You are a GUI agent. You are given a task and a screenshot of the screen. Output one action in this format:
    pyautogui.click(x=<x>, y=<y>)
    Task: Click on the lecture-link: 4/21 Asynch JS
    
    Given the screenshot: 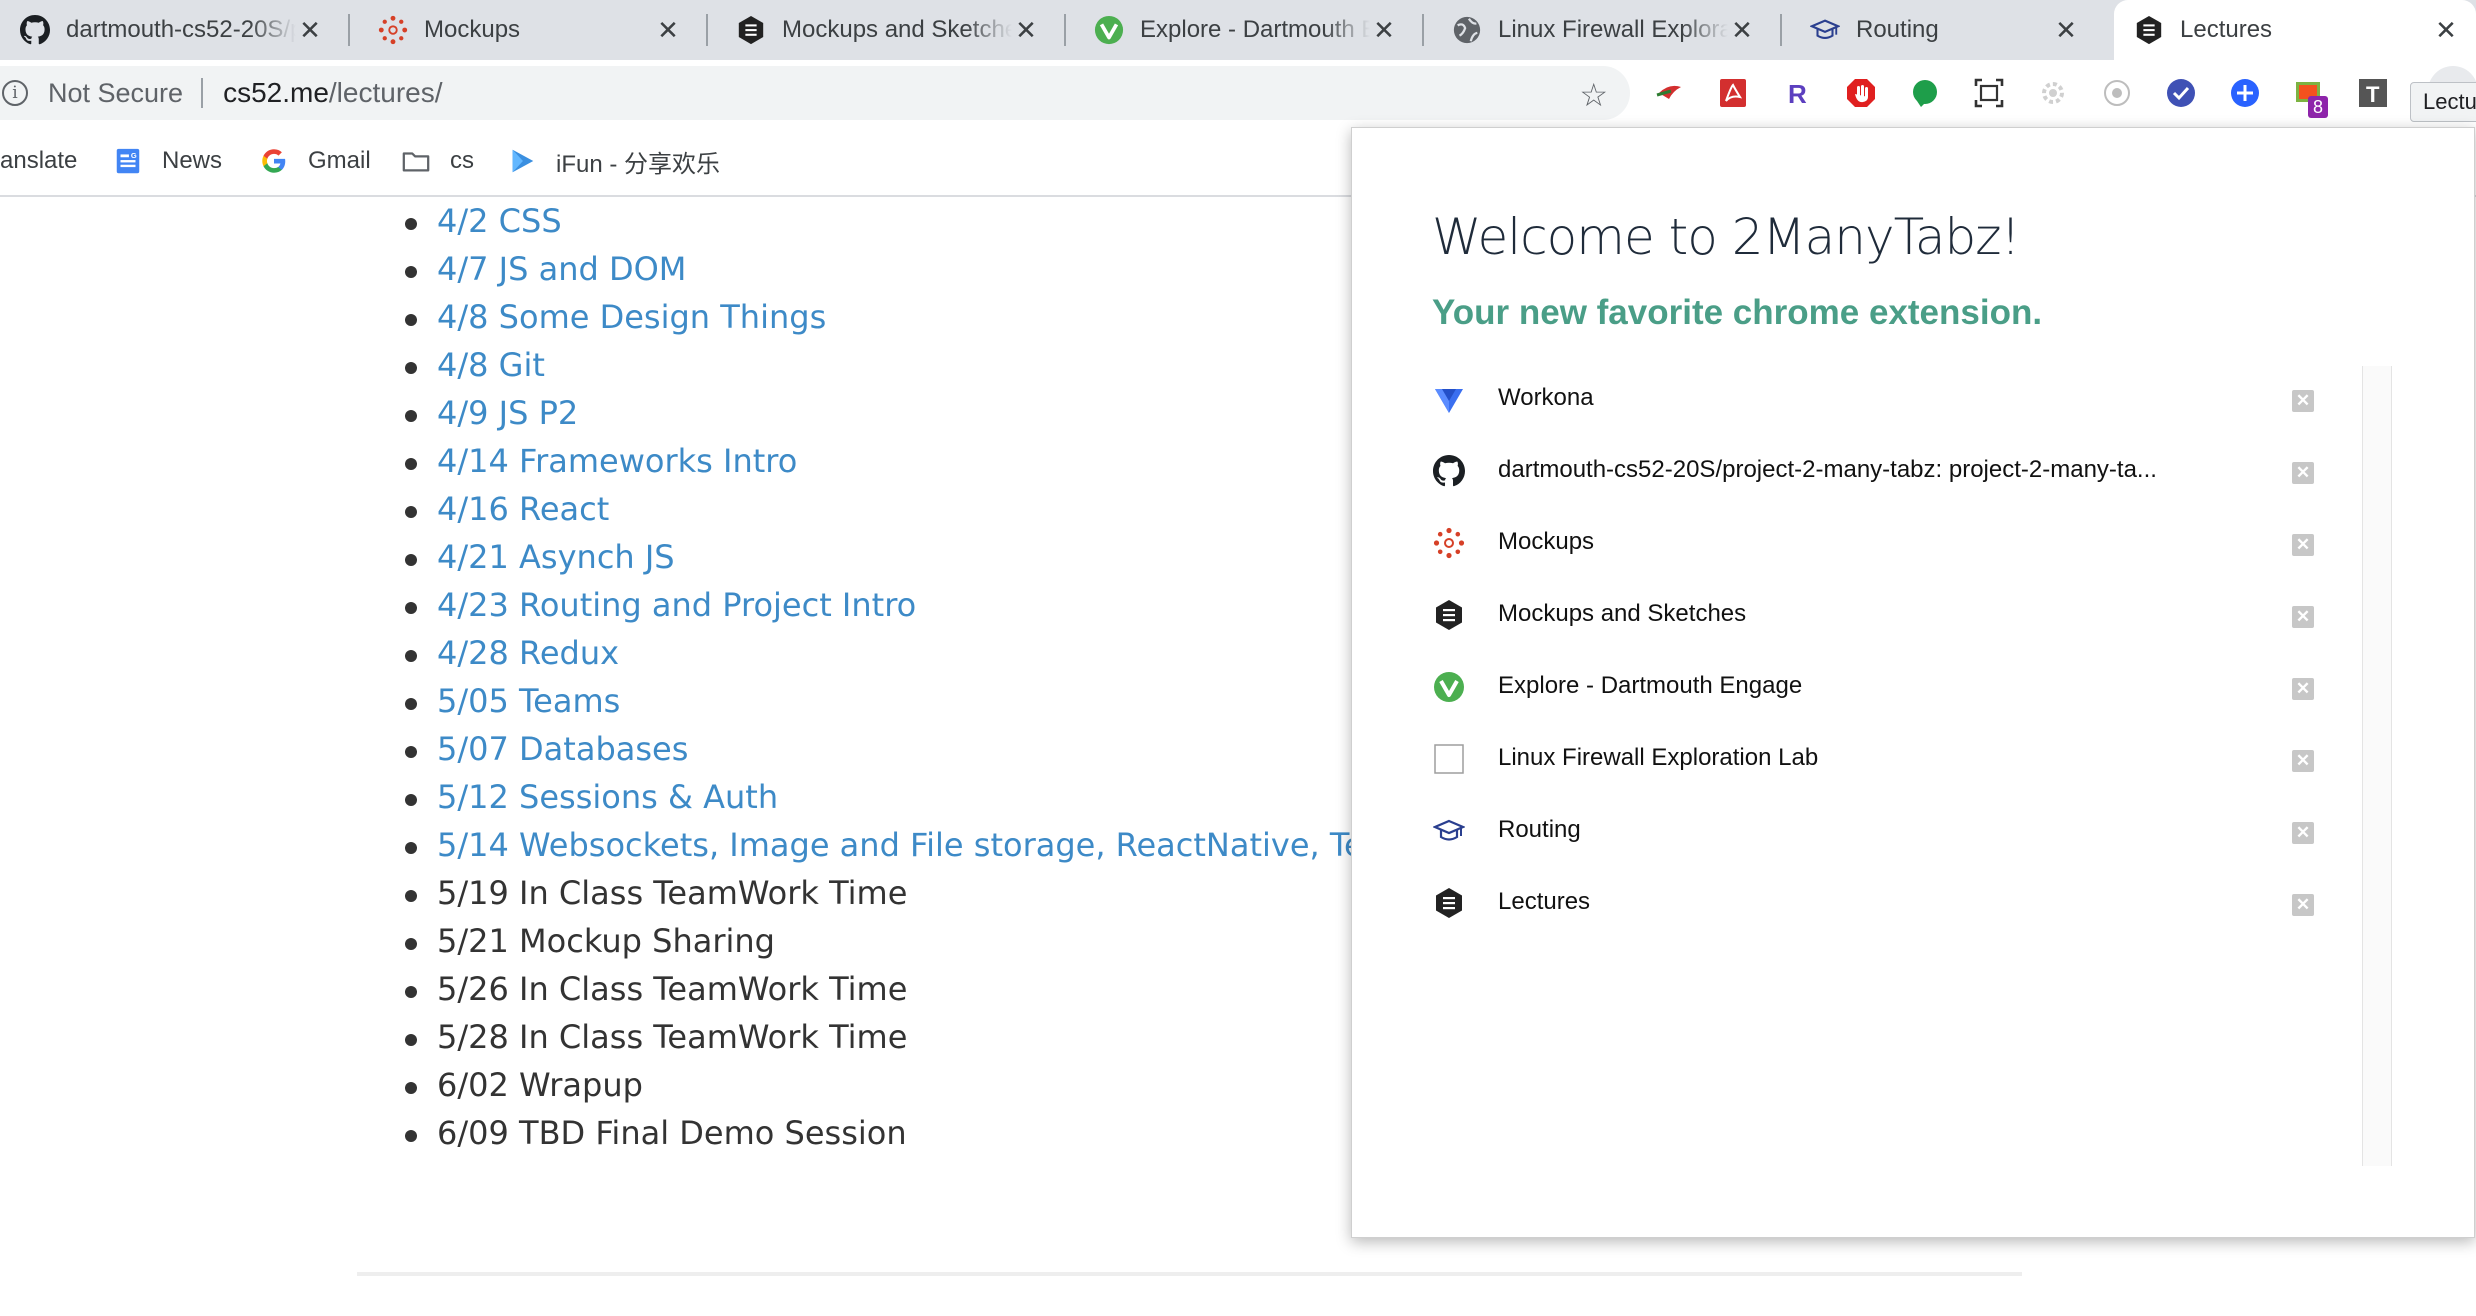 What is the action you would take?
    pyautogui.click(x=878, y=557)
    